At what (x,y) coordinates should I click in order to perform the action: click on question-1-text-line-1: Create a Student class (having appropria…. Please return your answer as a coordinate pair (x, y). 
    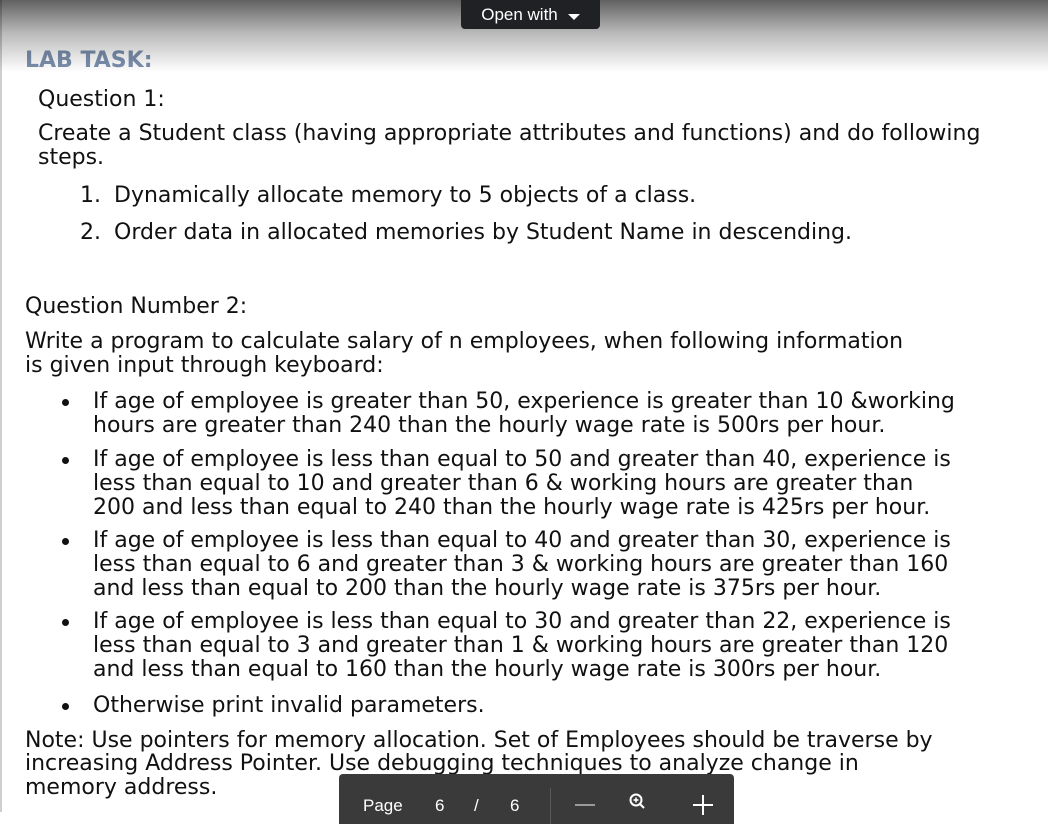
    Looking at the image, I should click on (509, 133).